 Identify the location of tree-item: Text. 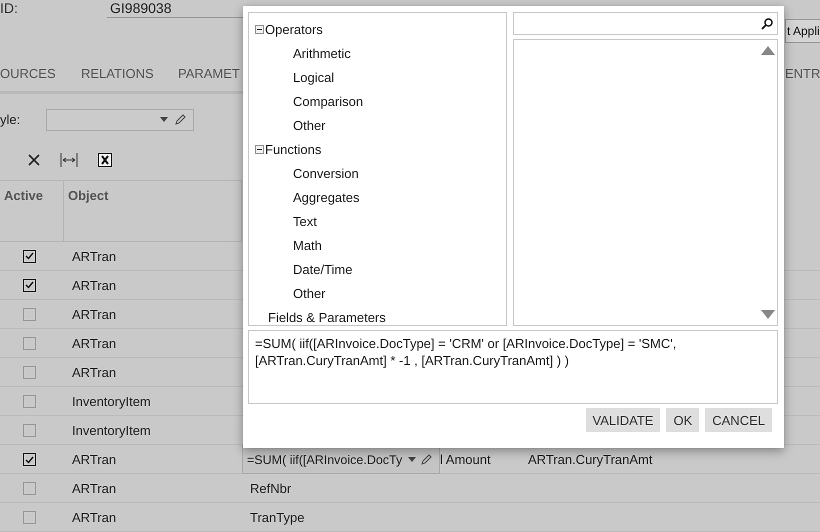
(286, 221).